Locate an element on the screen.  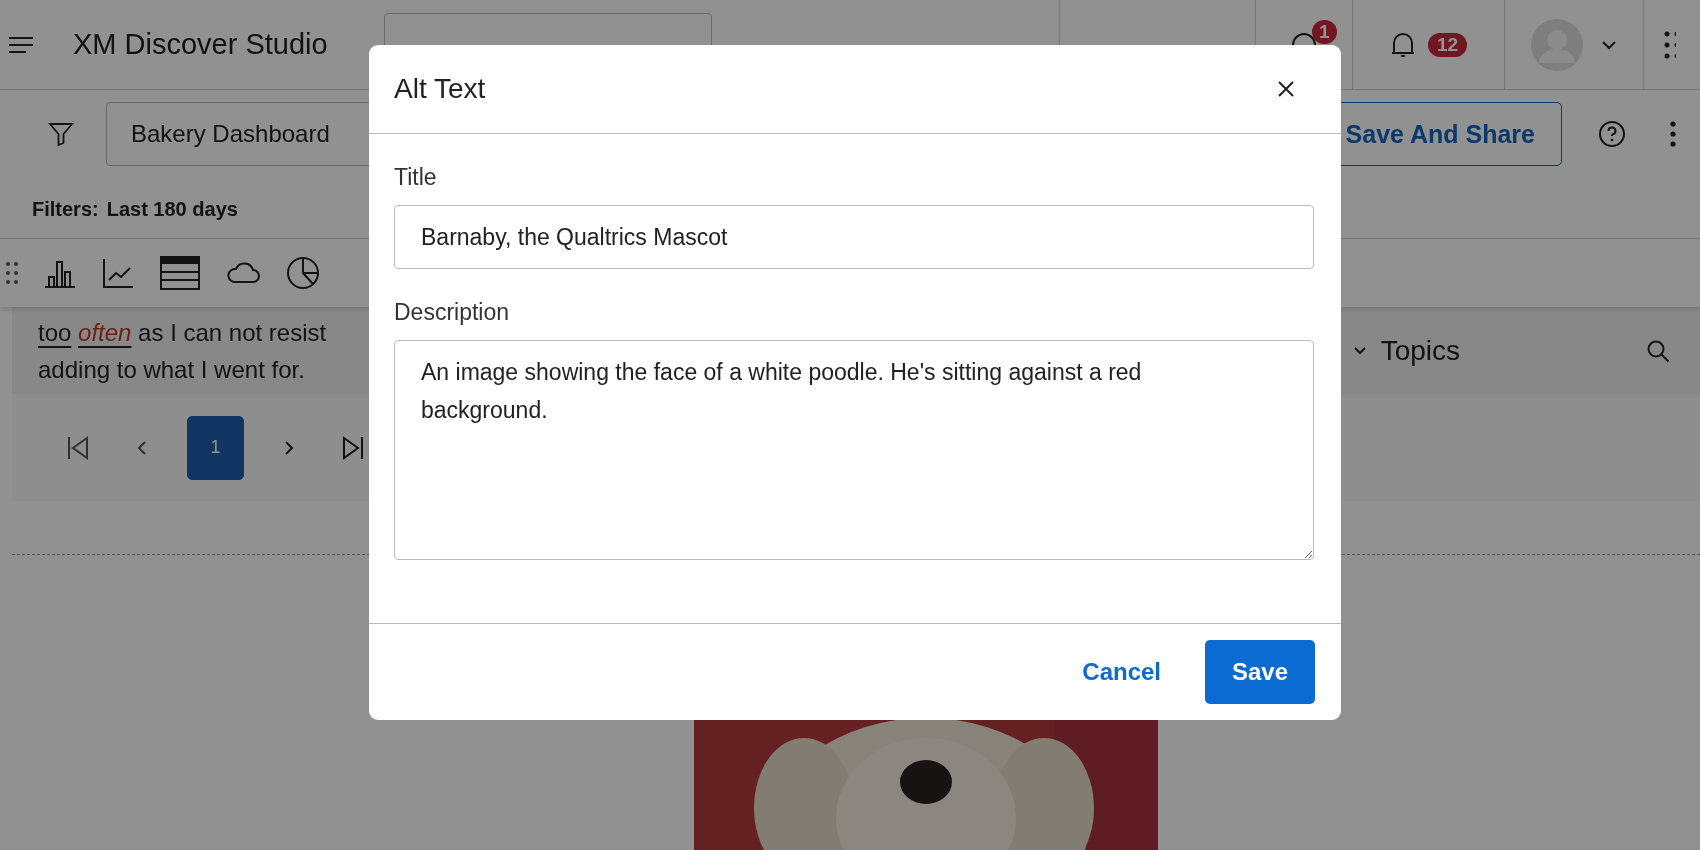
dialog-title: Alt Text is located at coordinates (440, 89).